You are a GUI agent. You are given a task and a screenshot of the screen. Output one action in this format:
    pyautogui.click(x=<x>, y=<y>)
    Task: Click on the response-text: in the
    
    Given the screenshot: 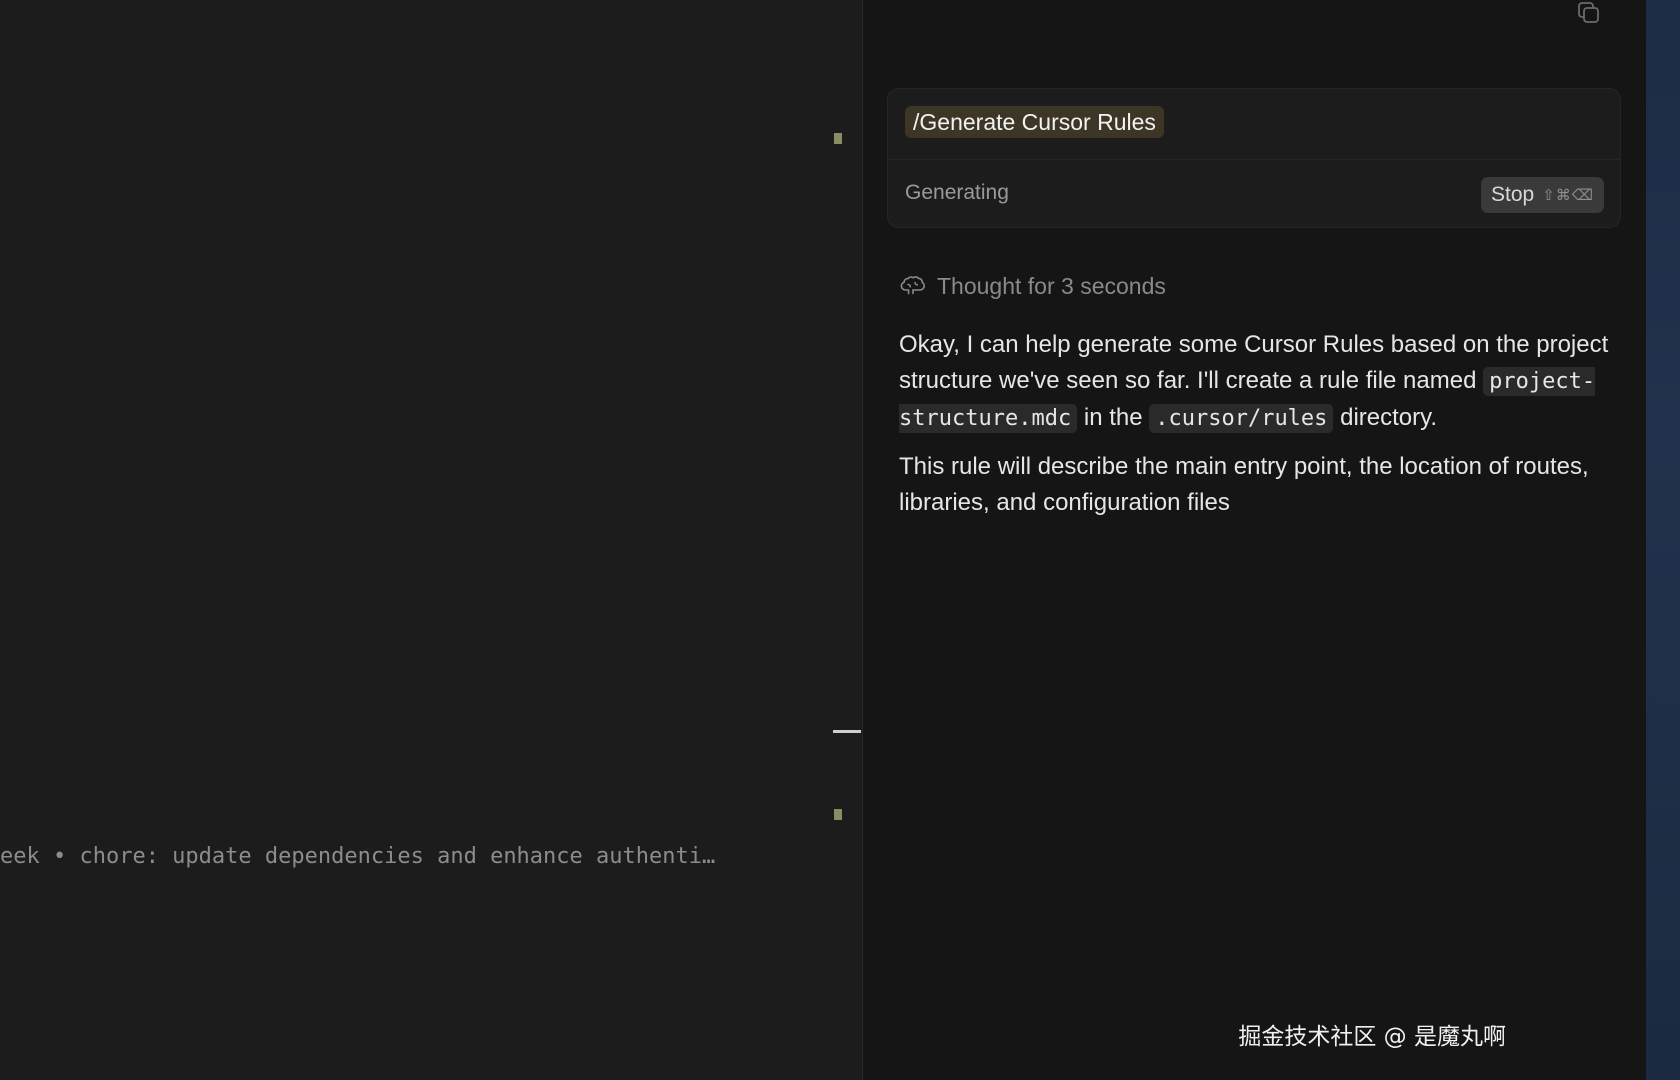 What is the action you would take?
    pyautogui.click(x=1113, y=417)
    